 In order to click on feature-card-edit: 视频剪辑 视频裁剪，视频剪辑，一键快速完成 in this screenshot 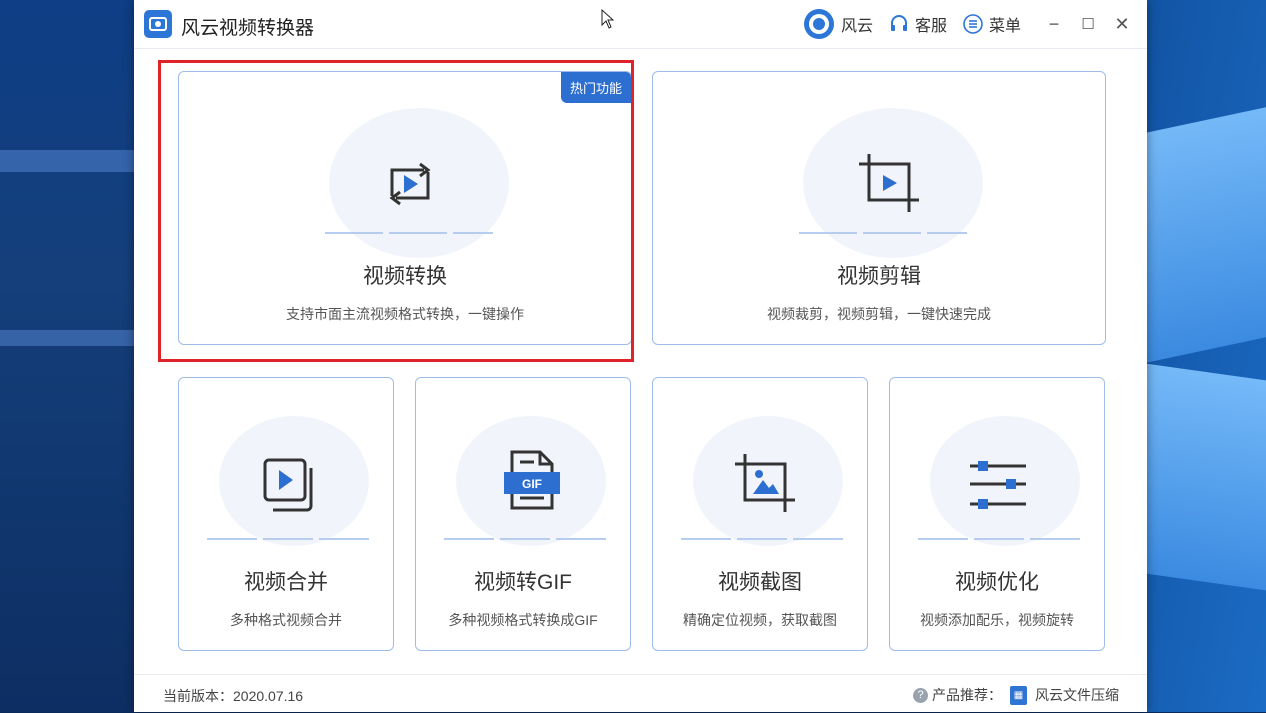, I will do `click(879, 208)`.